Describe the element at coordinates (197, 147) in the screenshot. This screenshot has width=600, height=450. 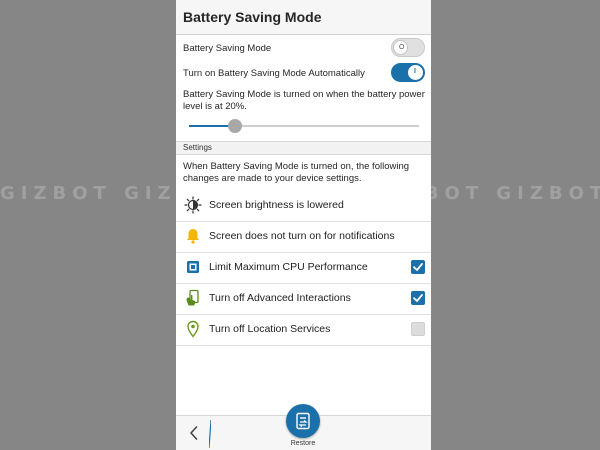
I see `settings-header-label: Settings` at that location.